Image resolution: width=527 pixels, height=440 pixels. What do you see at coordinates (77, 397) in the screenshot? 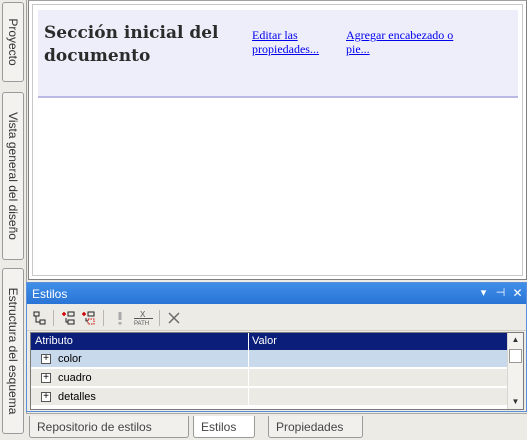
I see `attribute-name: detalles` at bounding box center [77, 397].